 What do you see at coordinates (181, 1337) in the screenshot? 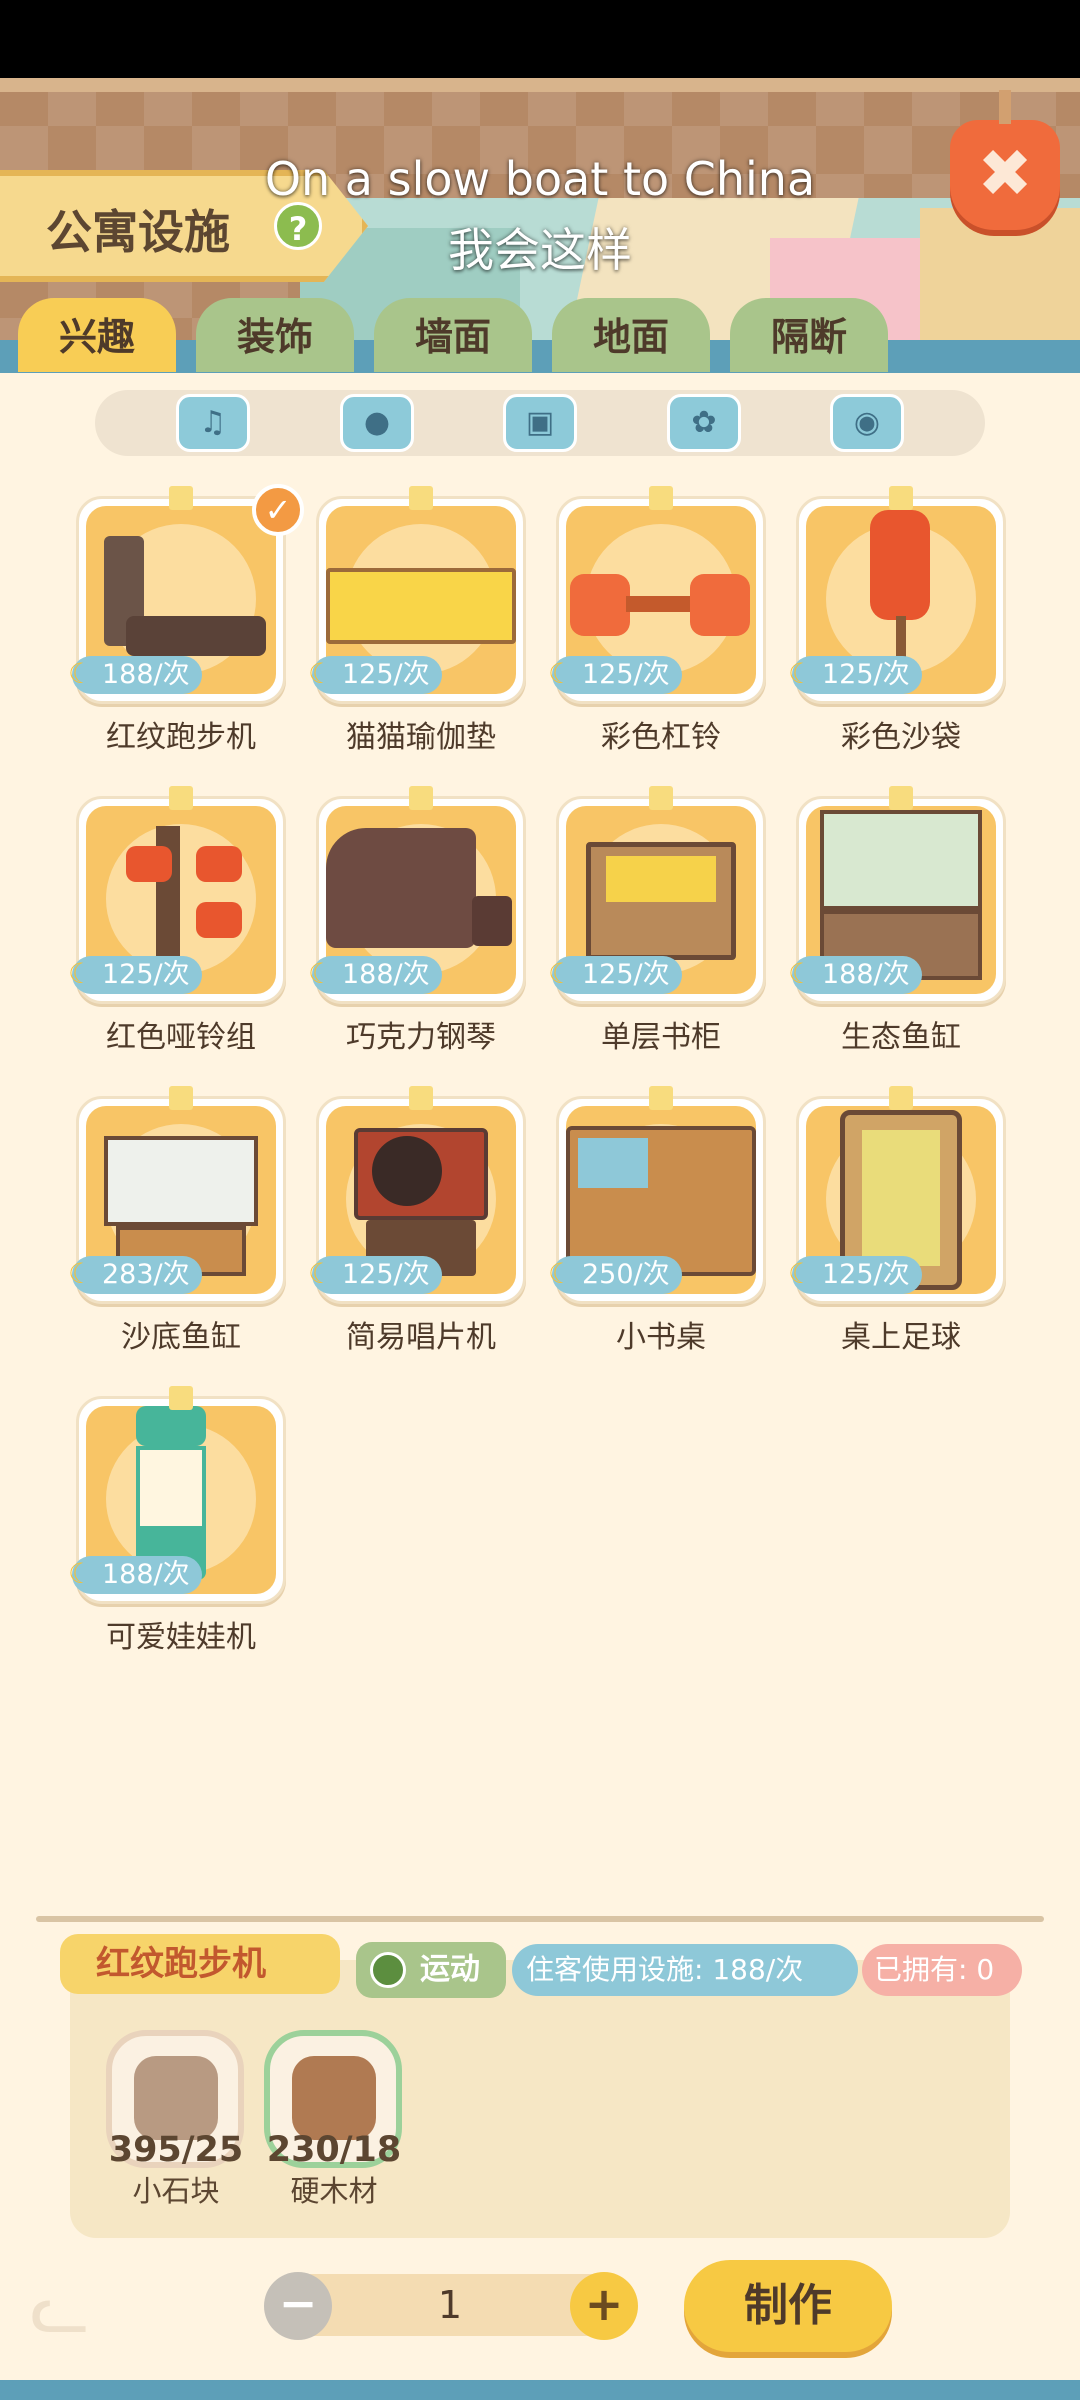
I see `item-name: 沙底鱼缸` at bounding box center [181, 1337].